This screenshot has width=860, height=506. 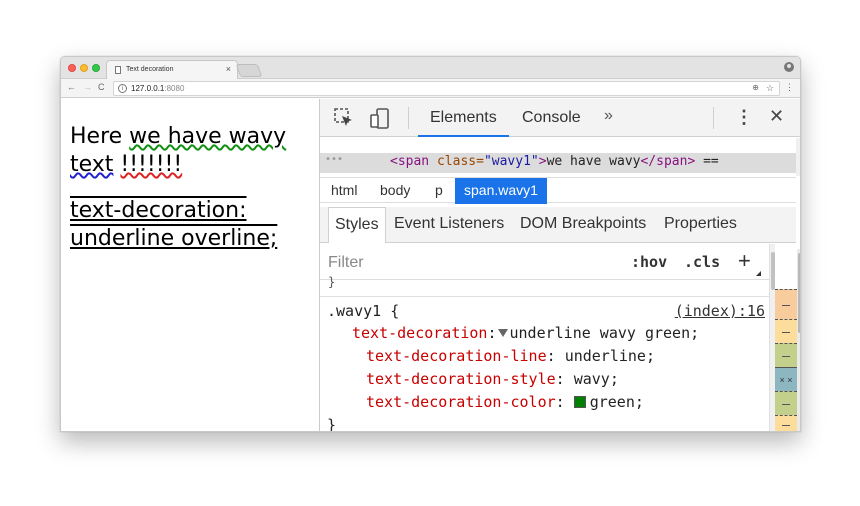 I want to click on longhand-declaration: text-decoration-color: green;, so click(x=505, y=402).